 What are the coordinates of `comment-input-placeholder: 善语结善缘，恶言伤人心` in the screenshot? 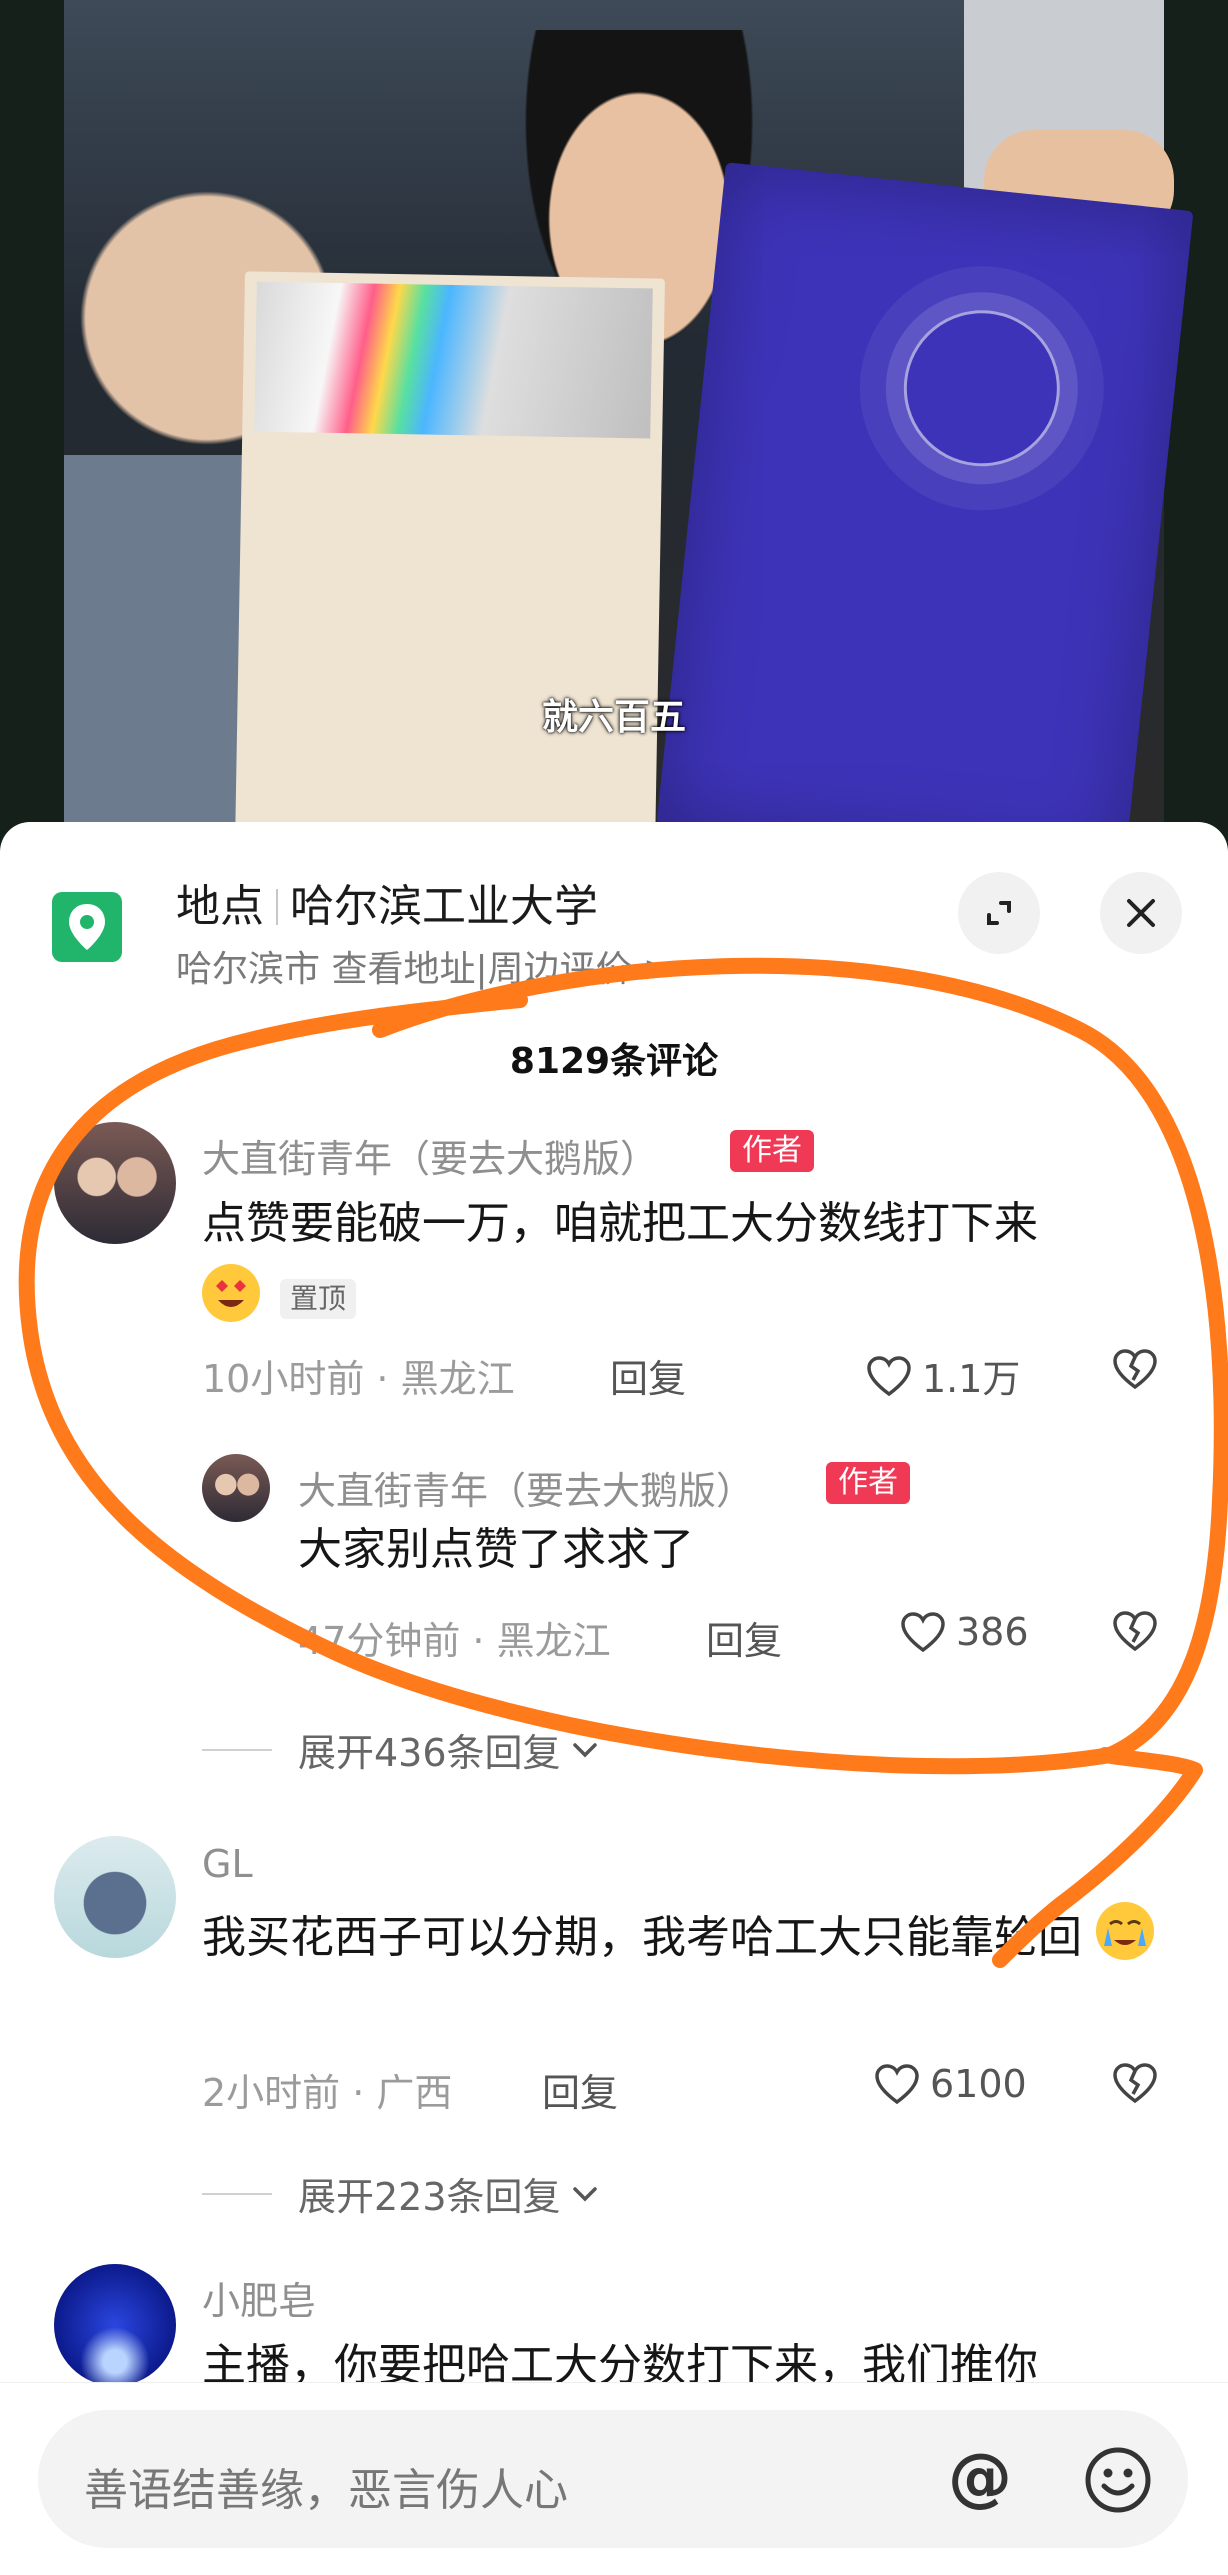 It's located at (326, 2490).